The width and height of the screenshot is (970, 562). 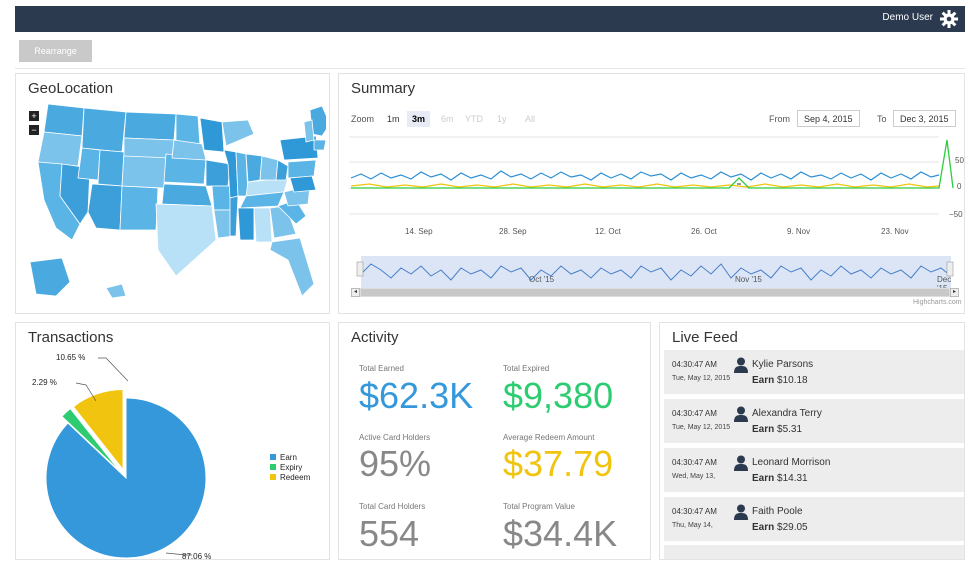 I want to click on legend-redeem: Redeem, so click(x=290, y=477).